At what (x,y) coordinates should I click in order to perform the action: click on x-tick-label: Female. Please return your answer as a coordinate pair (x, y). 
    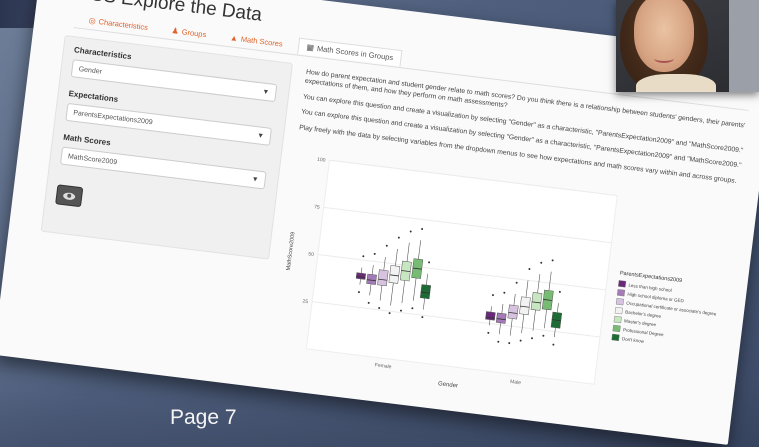
    Looking at the image, I should click on (382, 366).